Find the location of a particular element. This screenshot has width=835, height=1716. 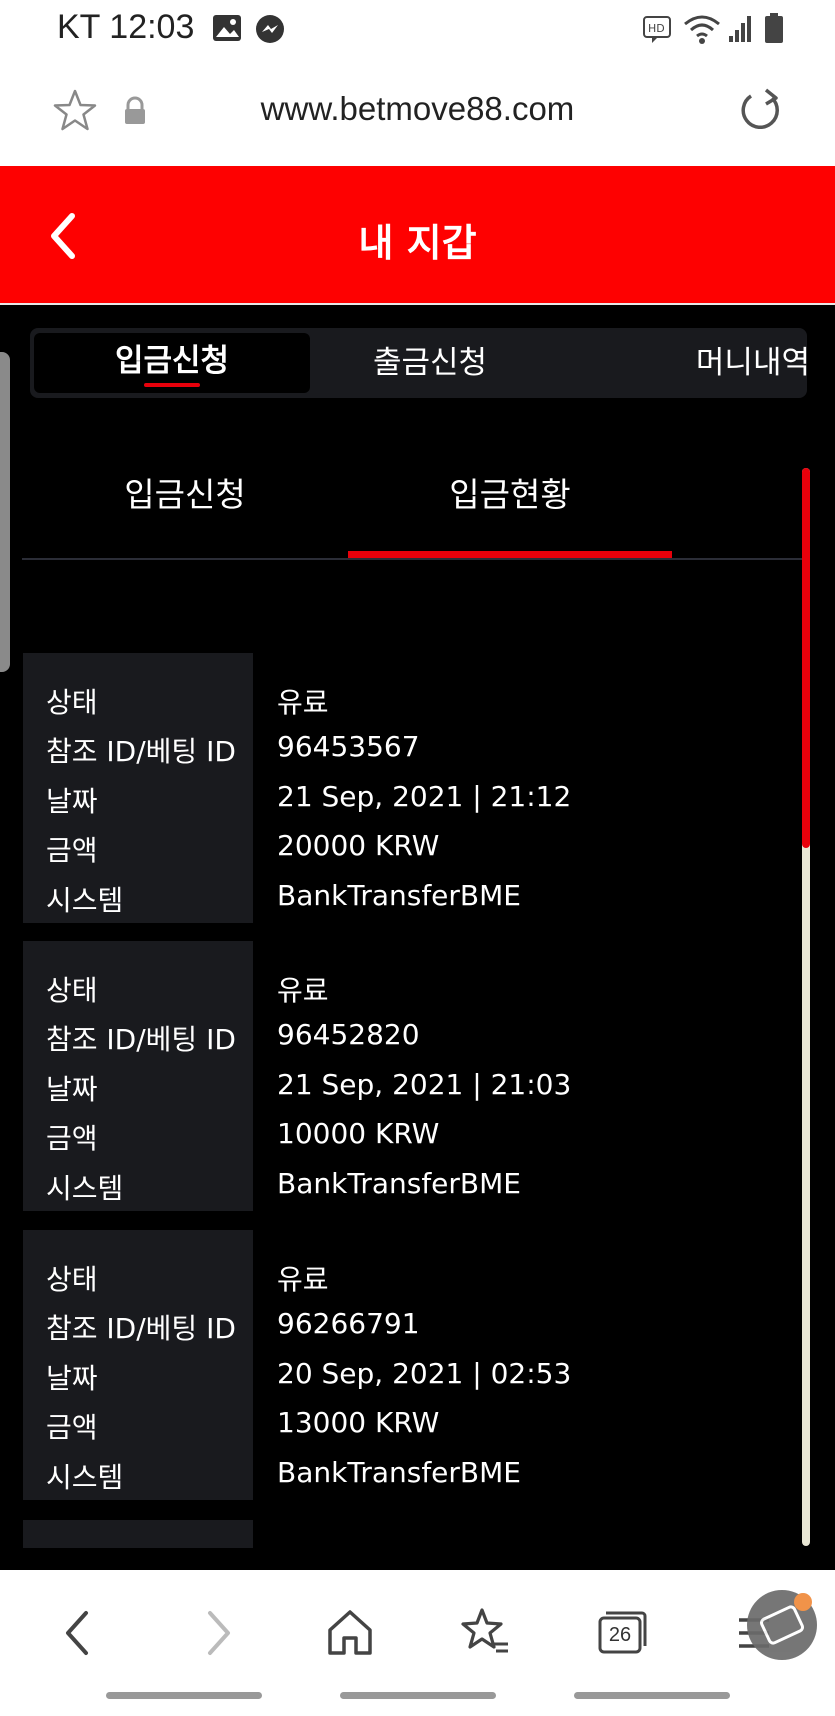

date-value: 20 Sep, 2021 | 02:53 is located at coordinates (424, 1373).